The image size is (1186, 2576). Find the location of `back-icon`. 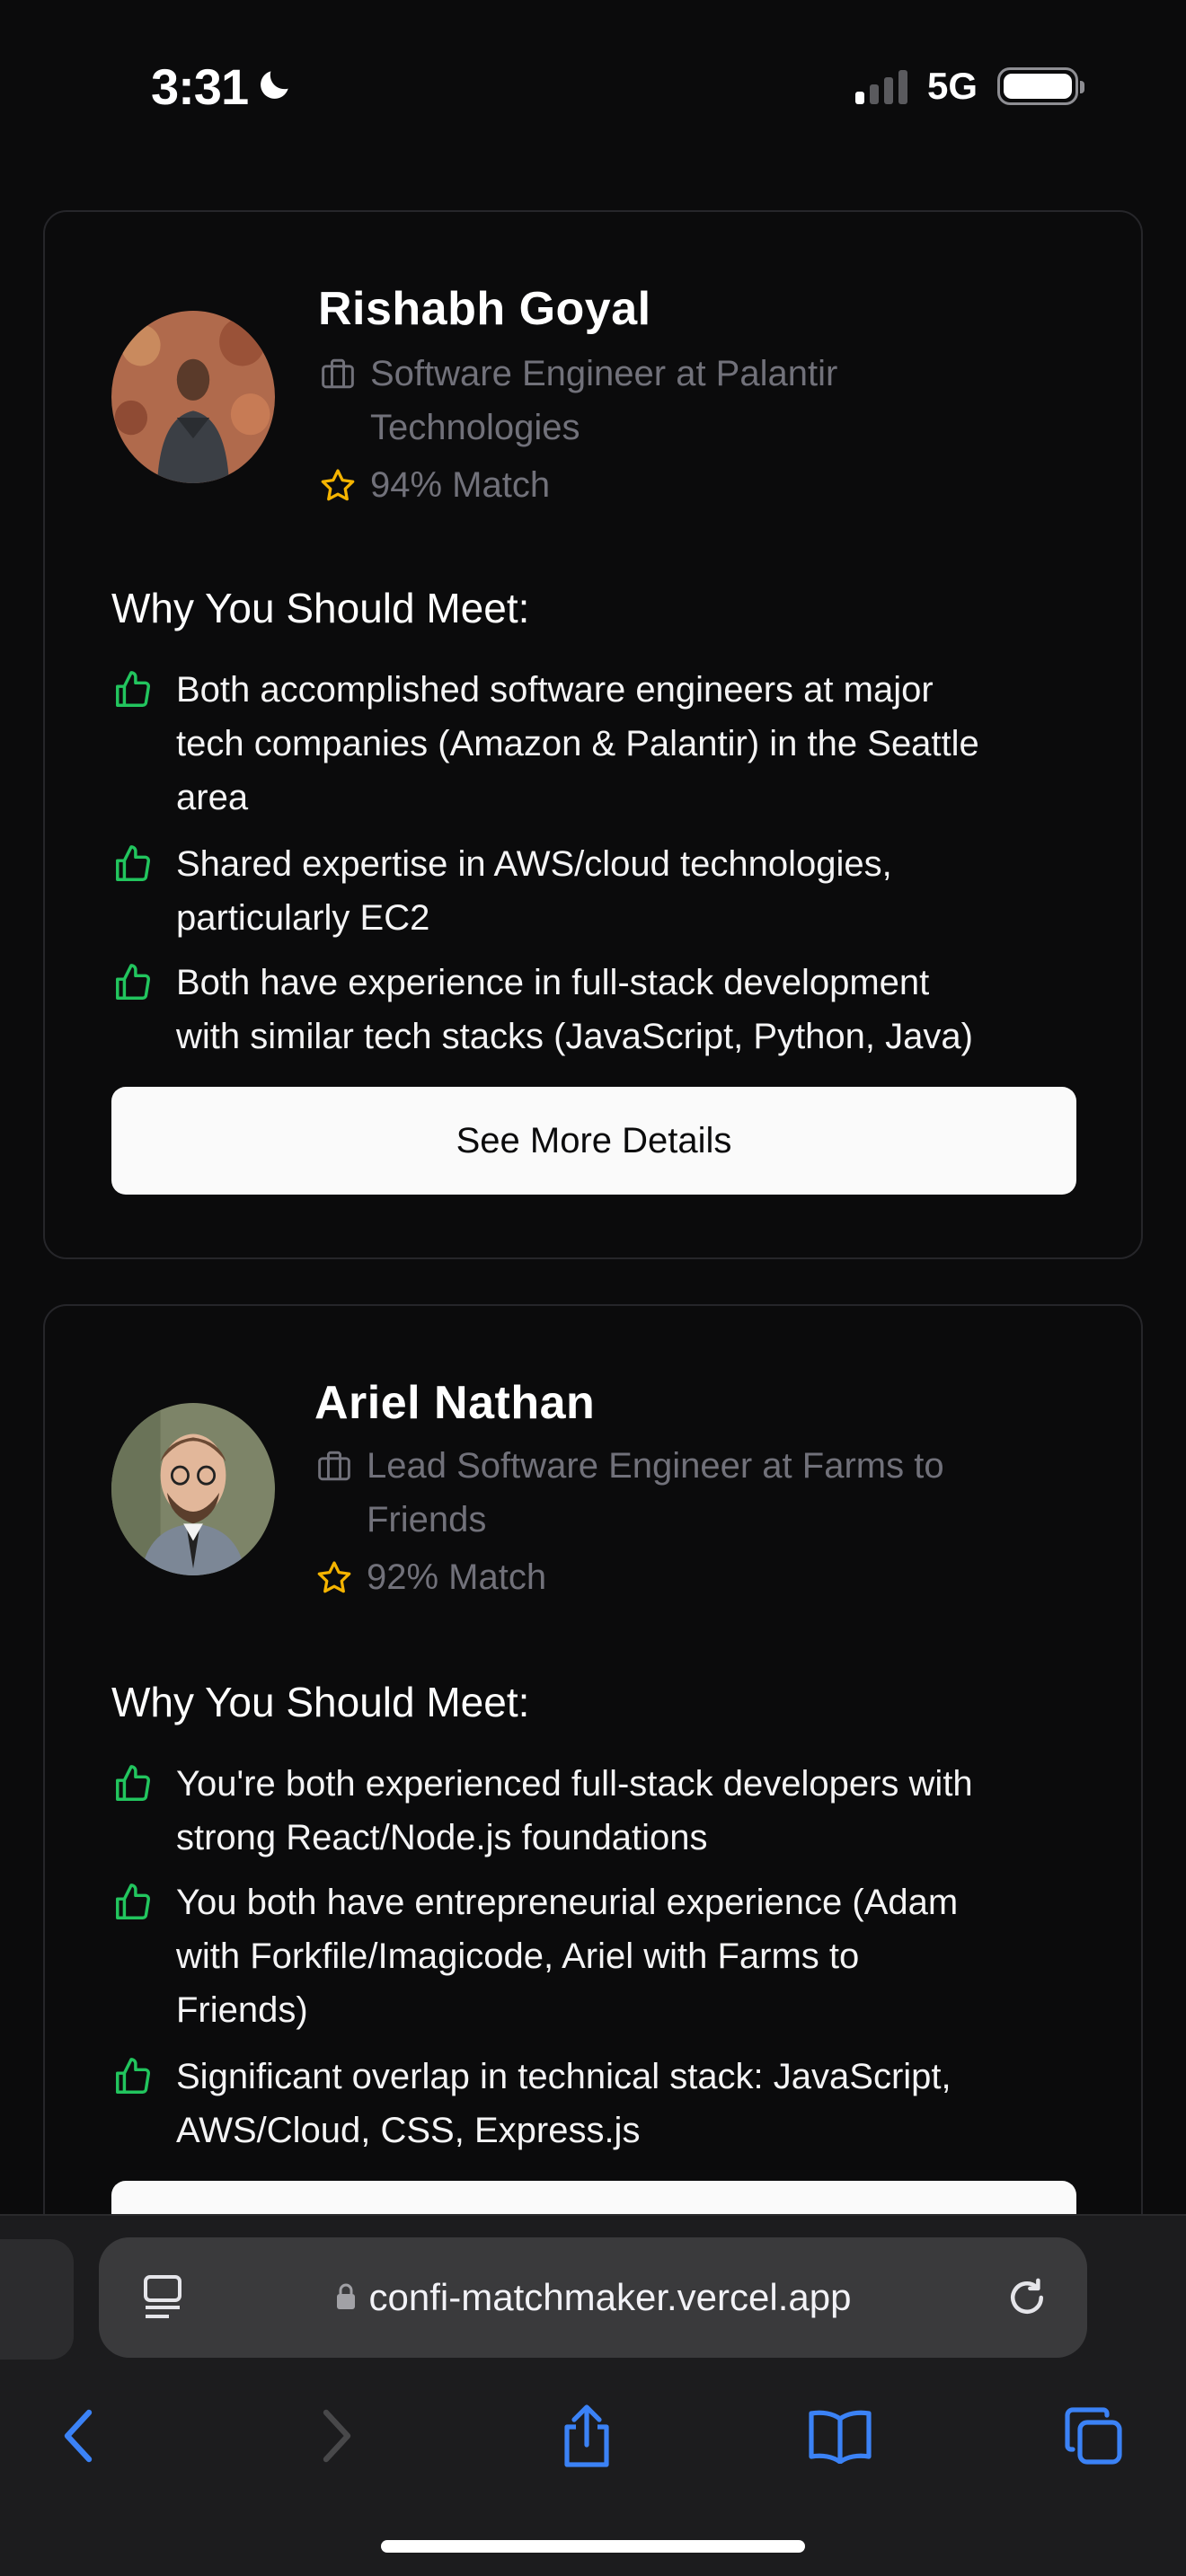

back-icon is located at coordinates (78, 2435).